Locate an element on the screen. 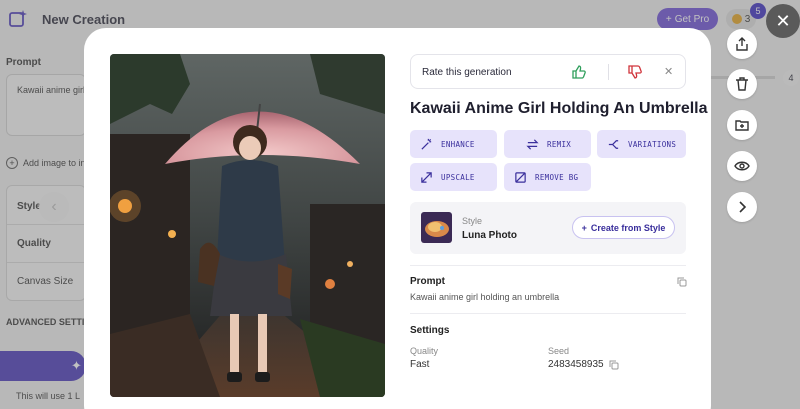 The width and height of the screenshot is (800, 409). close-modal-button: ✕ is located at coordinates (783, 21).